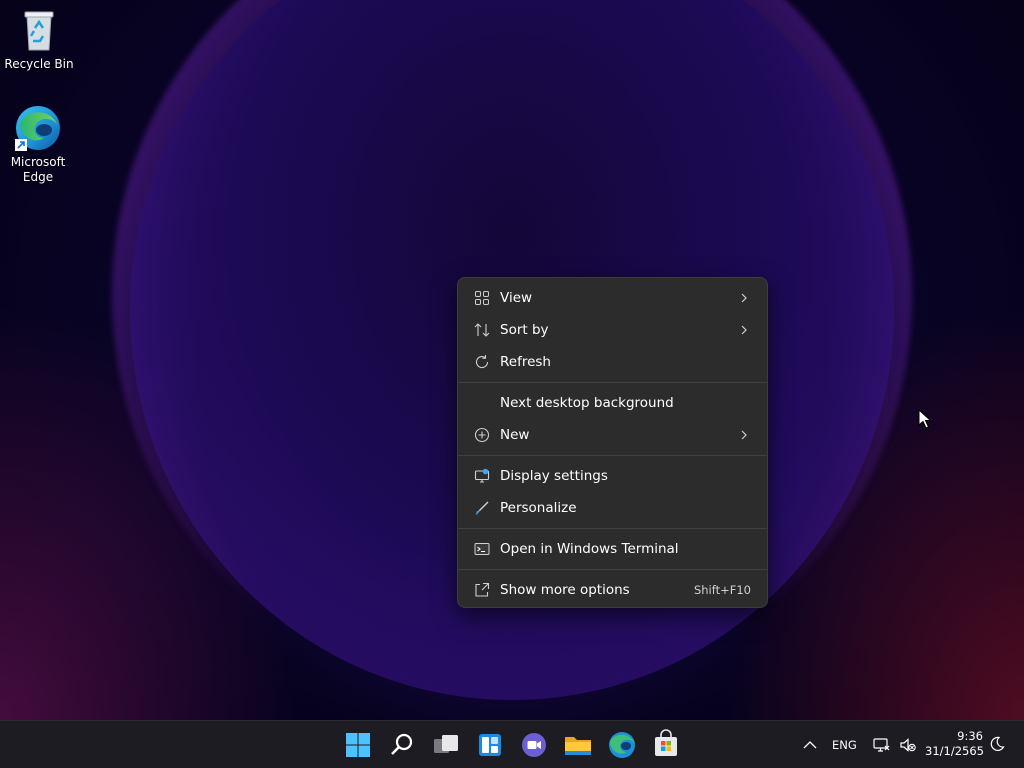 The height and width of the screenshot is (768, 1024). What do you see at coordinates (524, 330) in the screenshot?
I see `menu-item-label: Sort by` at bounding box center [524, 330].